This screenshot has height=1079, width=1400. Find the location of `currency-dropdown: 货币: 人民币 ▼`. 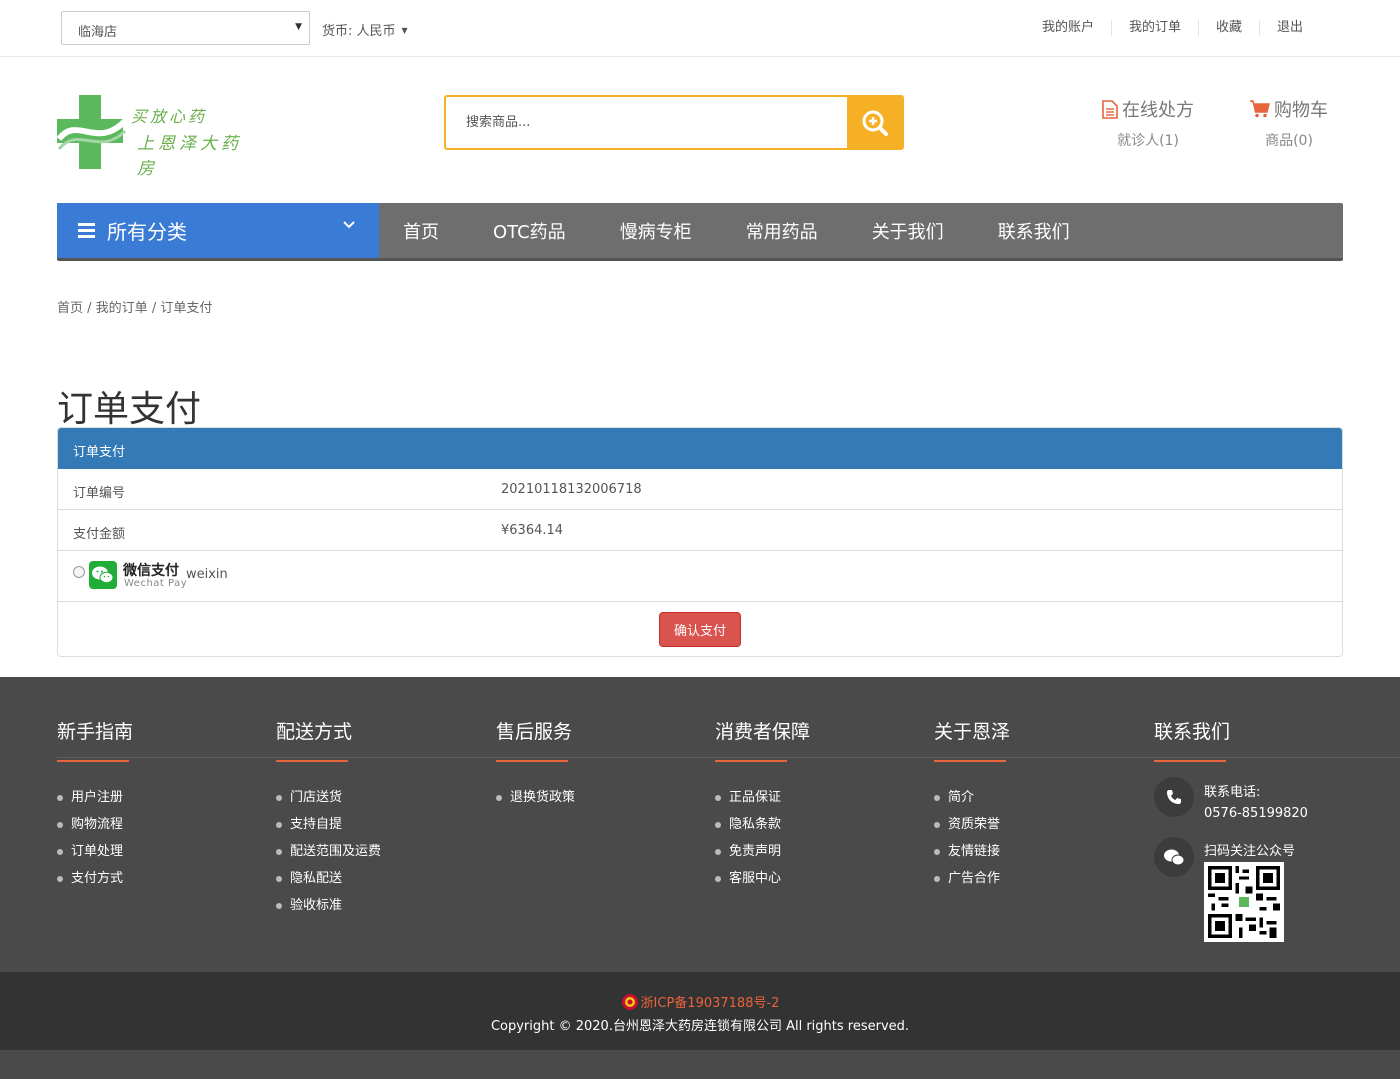

currency-dropdown: 货币: 人民币 ▼ is located at coordinates (365, 29).